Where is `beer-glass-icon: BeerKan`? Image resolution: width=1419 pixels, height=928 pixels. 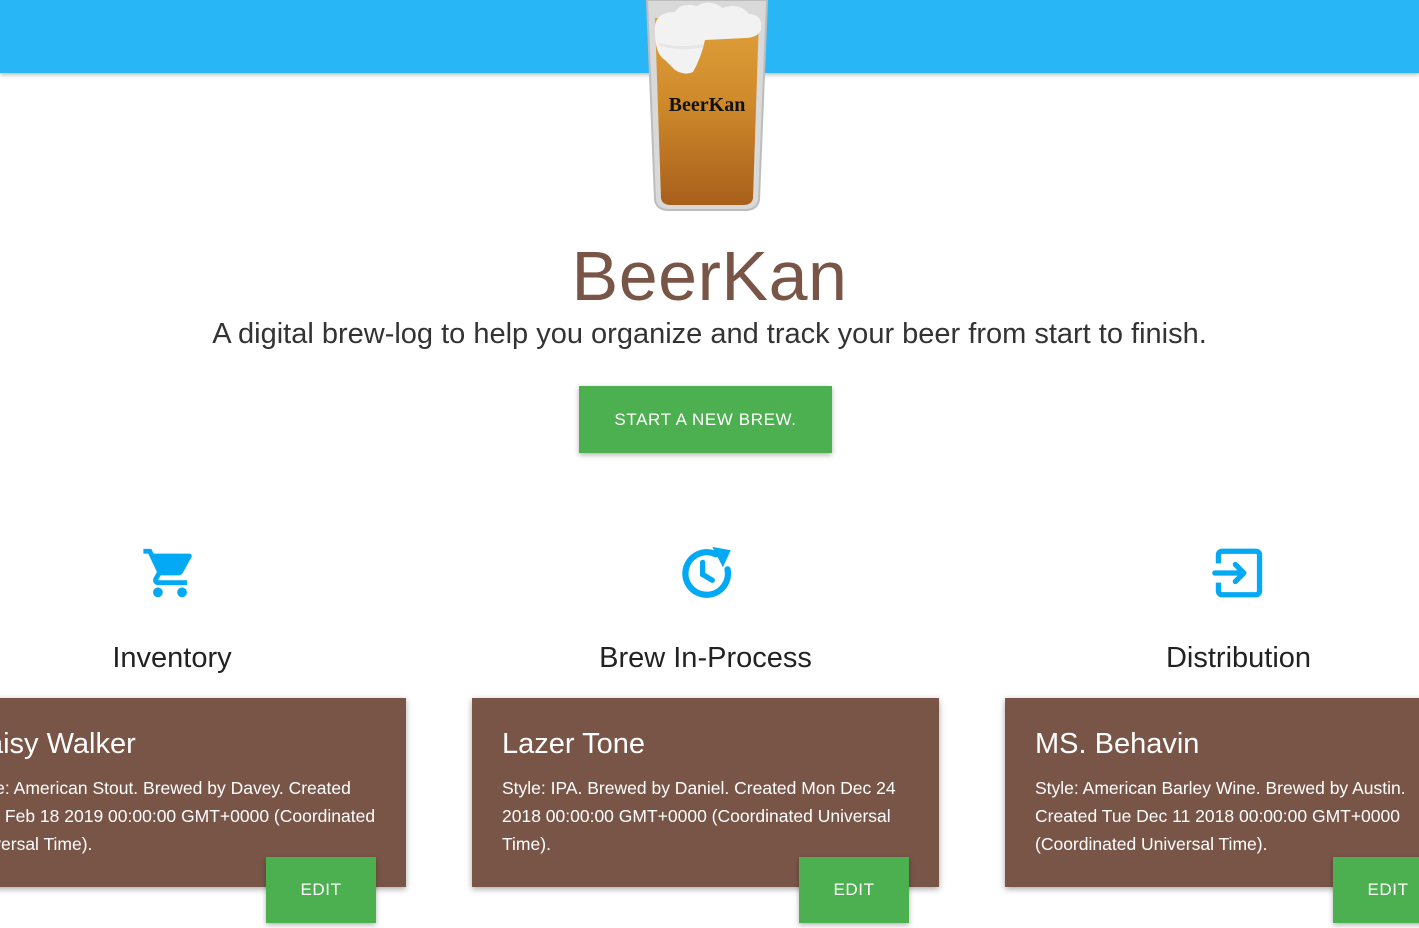 beer-glass-icon: BeerKan is located at coordinates (707, 105).